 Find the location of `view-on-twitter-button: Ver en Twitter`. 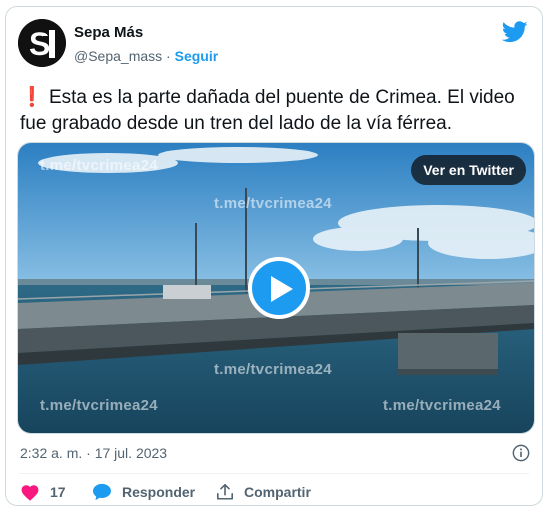

view-on-twitter-button: Ver en Twitter is located at coordinates (468, 170).